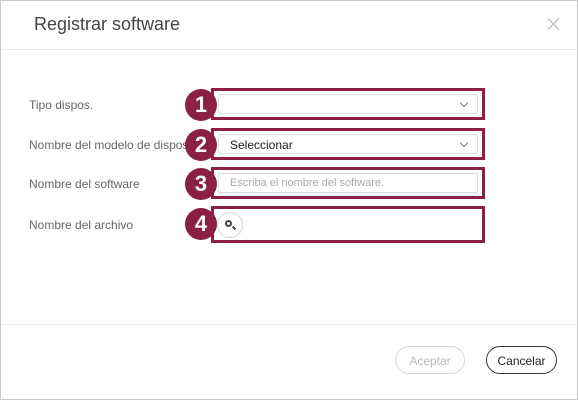 The image size is (578, 400). I want to click on accept-button: Aceptar, so click(430, 360).